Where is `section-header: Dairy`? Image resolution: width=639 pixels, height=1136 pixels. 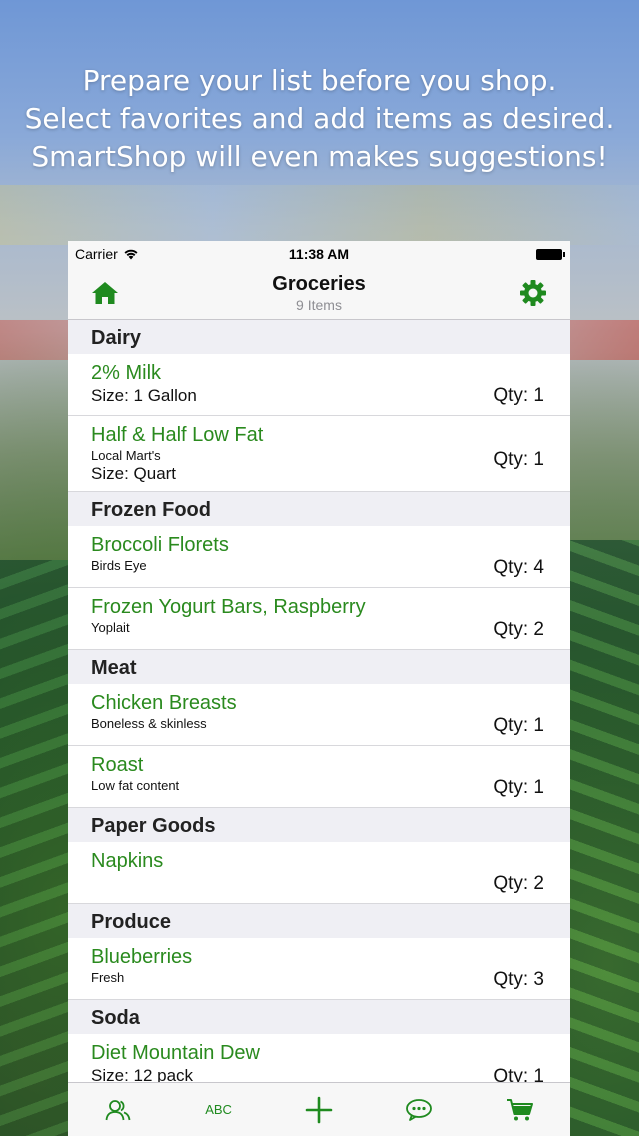 section-header: Dairy is located at coordinates (319, 337).